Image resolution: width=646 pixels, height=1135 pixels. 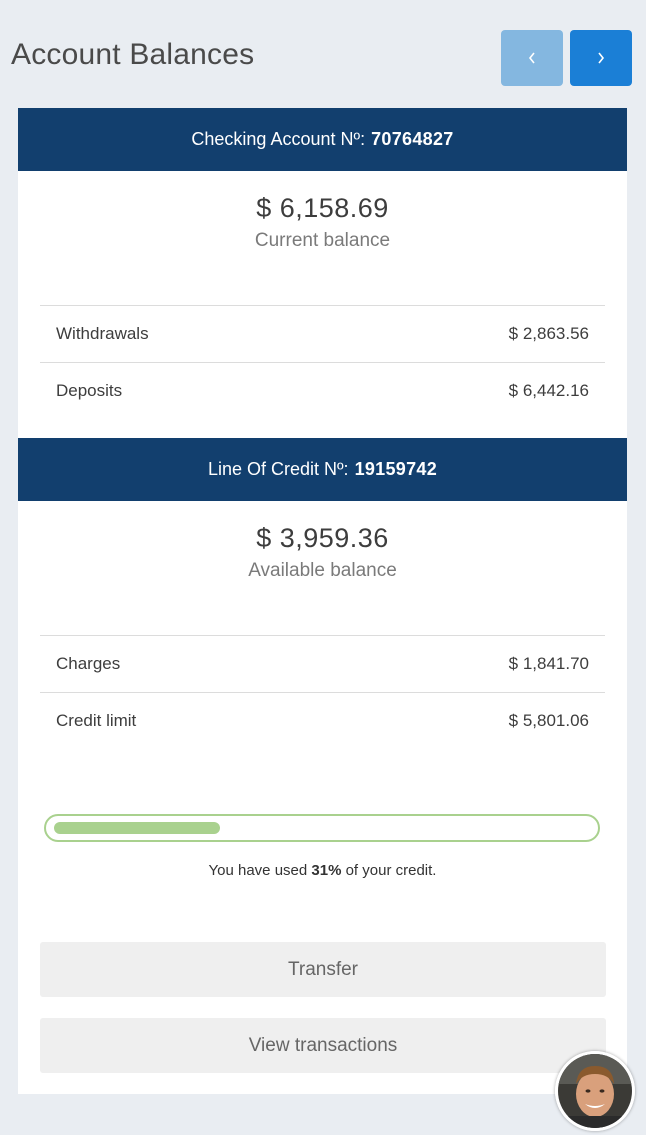 I want to click on credit-usage-progress-fill, so click(x=137, y=828).